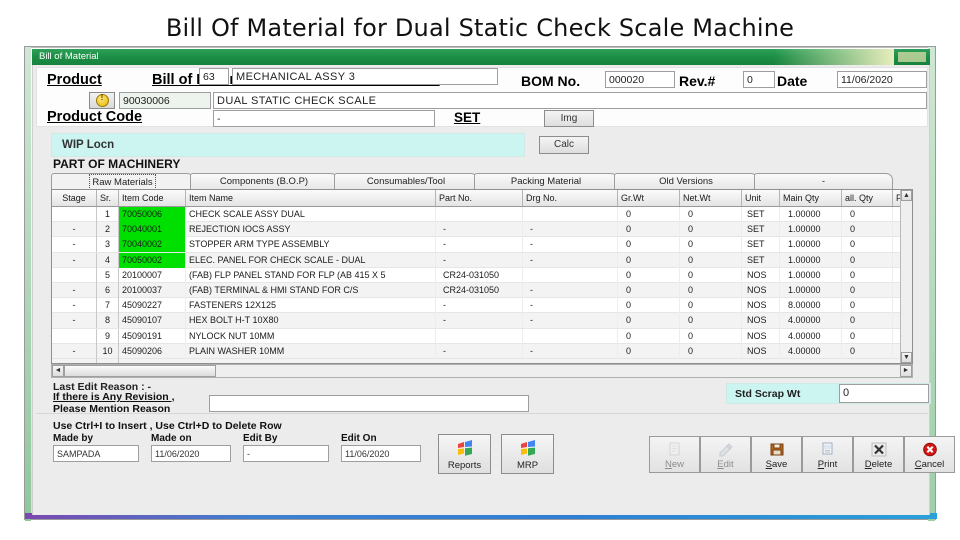 Image resolution: width=960 pixels, height=540 pixels. What do you see at coordinates (929, 454) in the screenshot?
I see `cancel-button: Cancel` at bounding box center [929, 454].